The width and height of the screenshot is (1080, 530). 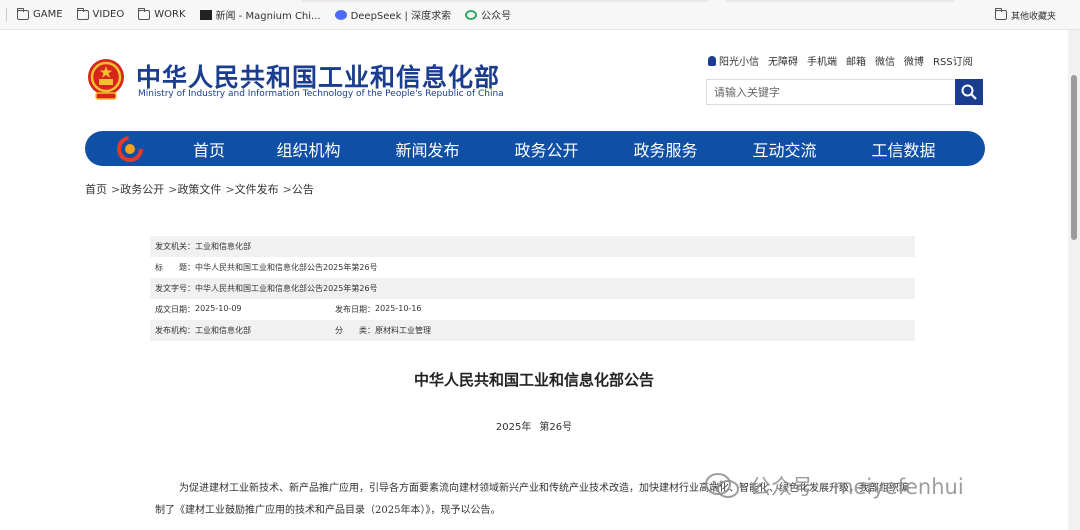 I want to click on toplink-rss: RSS订阅, so click(x=953, y=60).